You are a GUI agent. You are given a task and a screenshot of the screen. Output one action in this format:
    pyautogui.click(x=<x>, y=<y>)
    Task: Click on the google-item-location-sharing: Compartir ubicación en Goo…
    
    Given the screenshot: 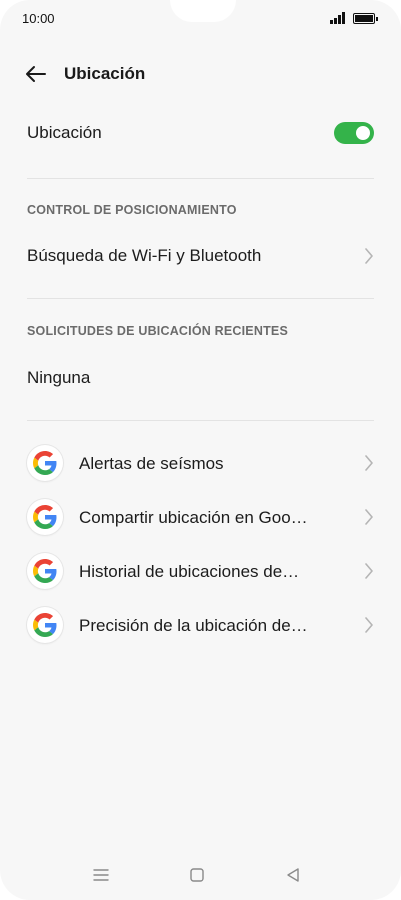 What is the action you would take?
    pyautogui.click(x=200, y=517)
    